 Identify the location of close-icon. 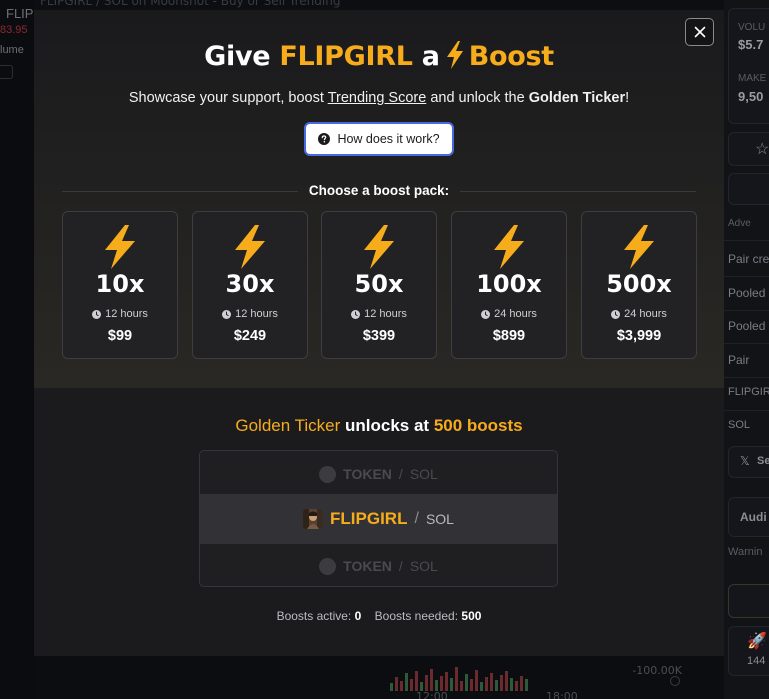
(699, 32).